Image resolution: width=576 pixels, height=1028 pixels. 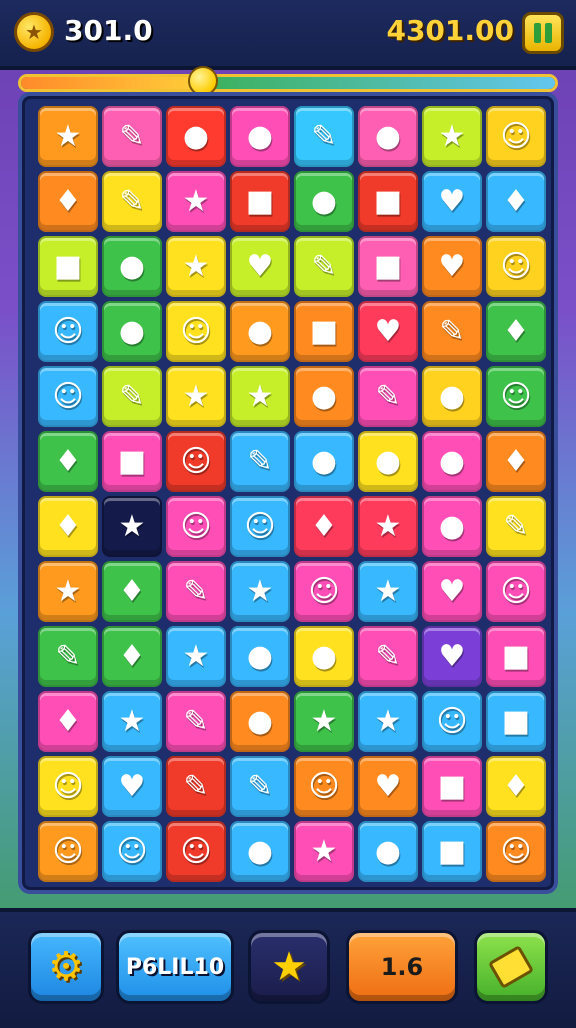 What do you see at coordinates (68, 591) in the screenshot?
I see `tile-r8-c1: ★` at bounding box center [68, 591].